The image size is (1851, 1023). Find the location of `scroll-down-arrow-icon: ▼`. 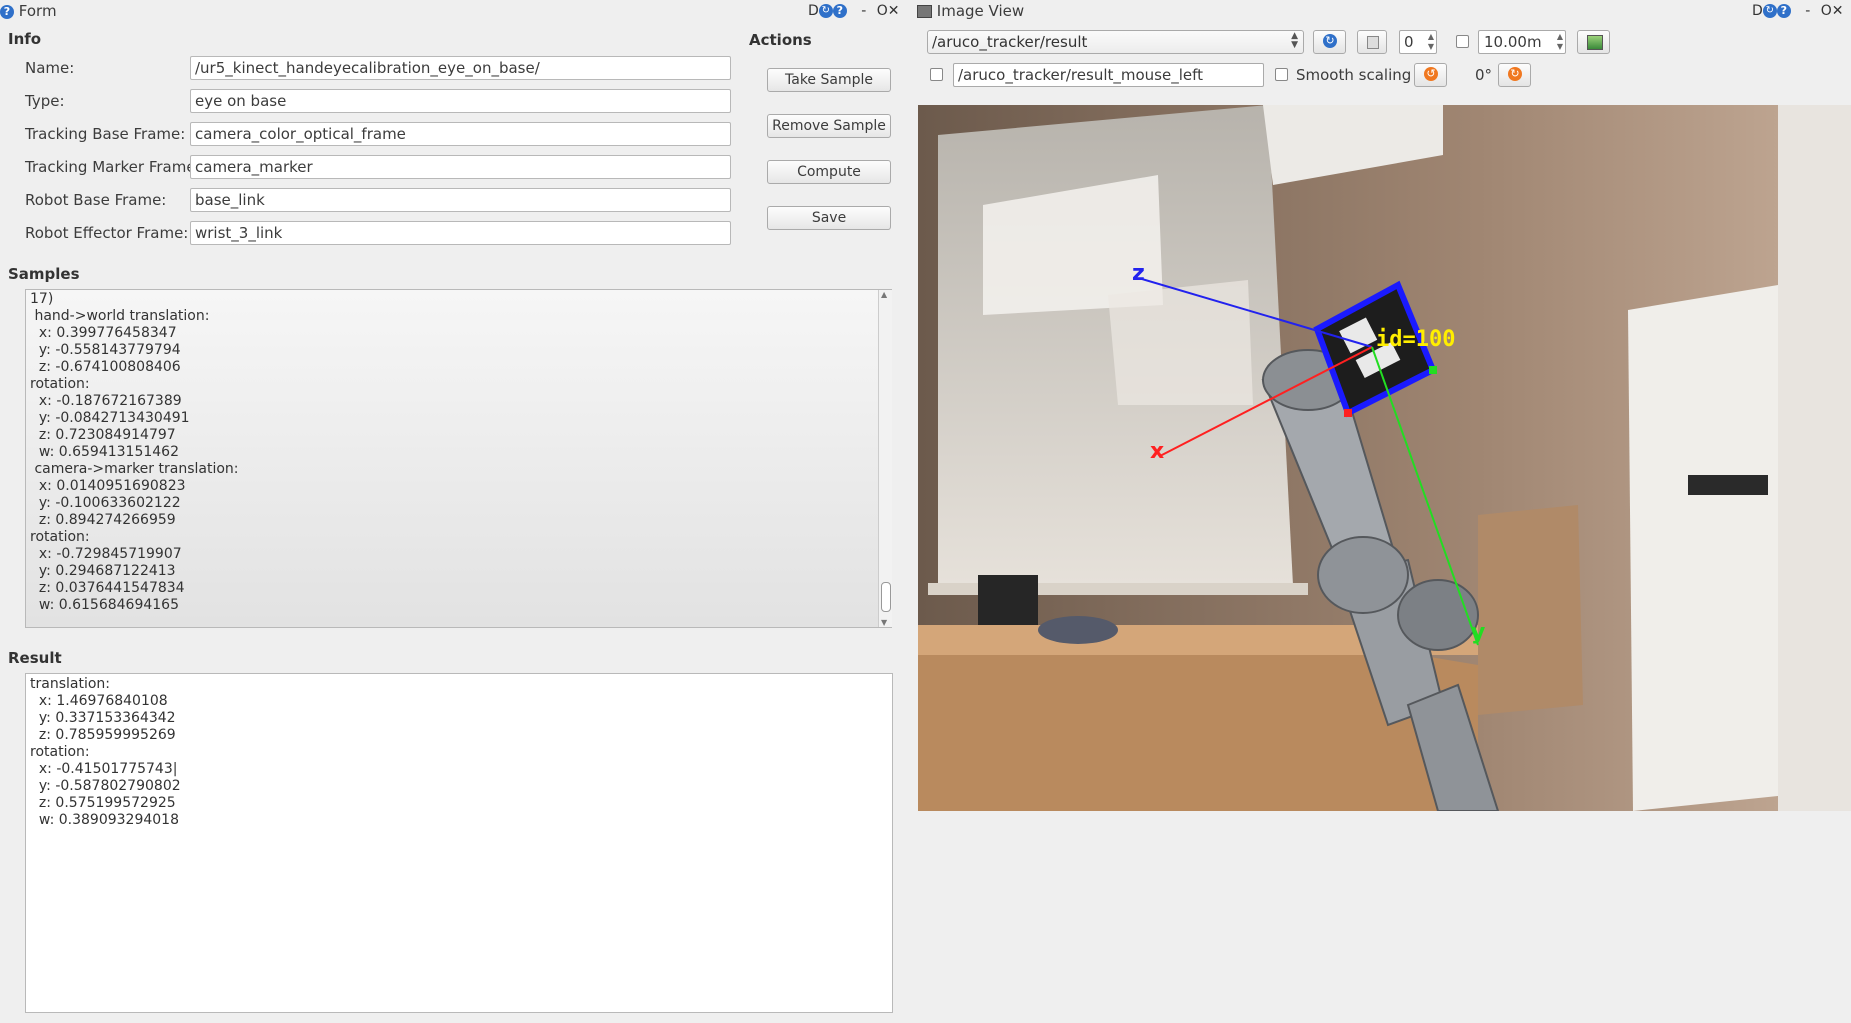

scroll-down-arrow-icon: ▼ is located at coordinates (884, 622).